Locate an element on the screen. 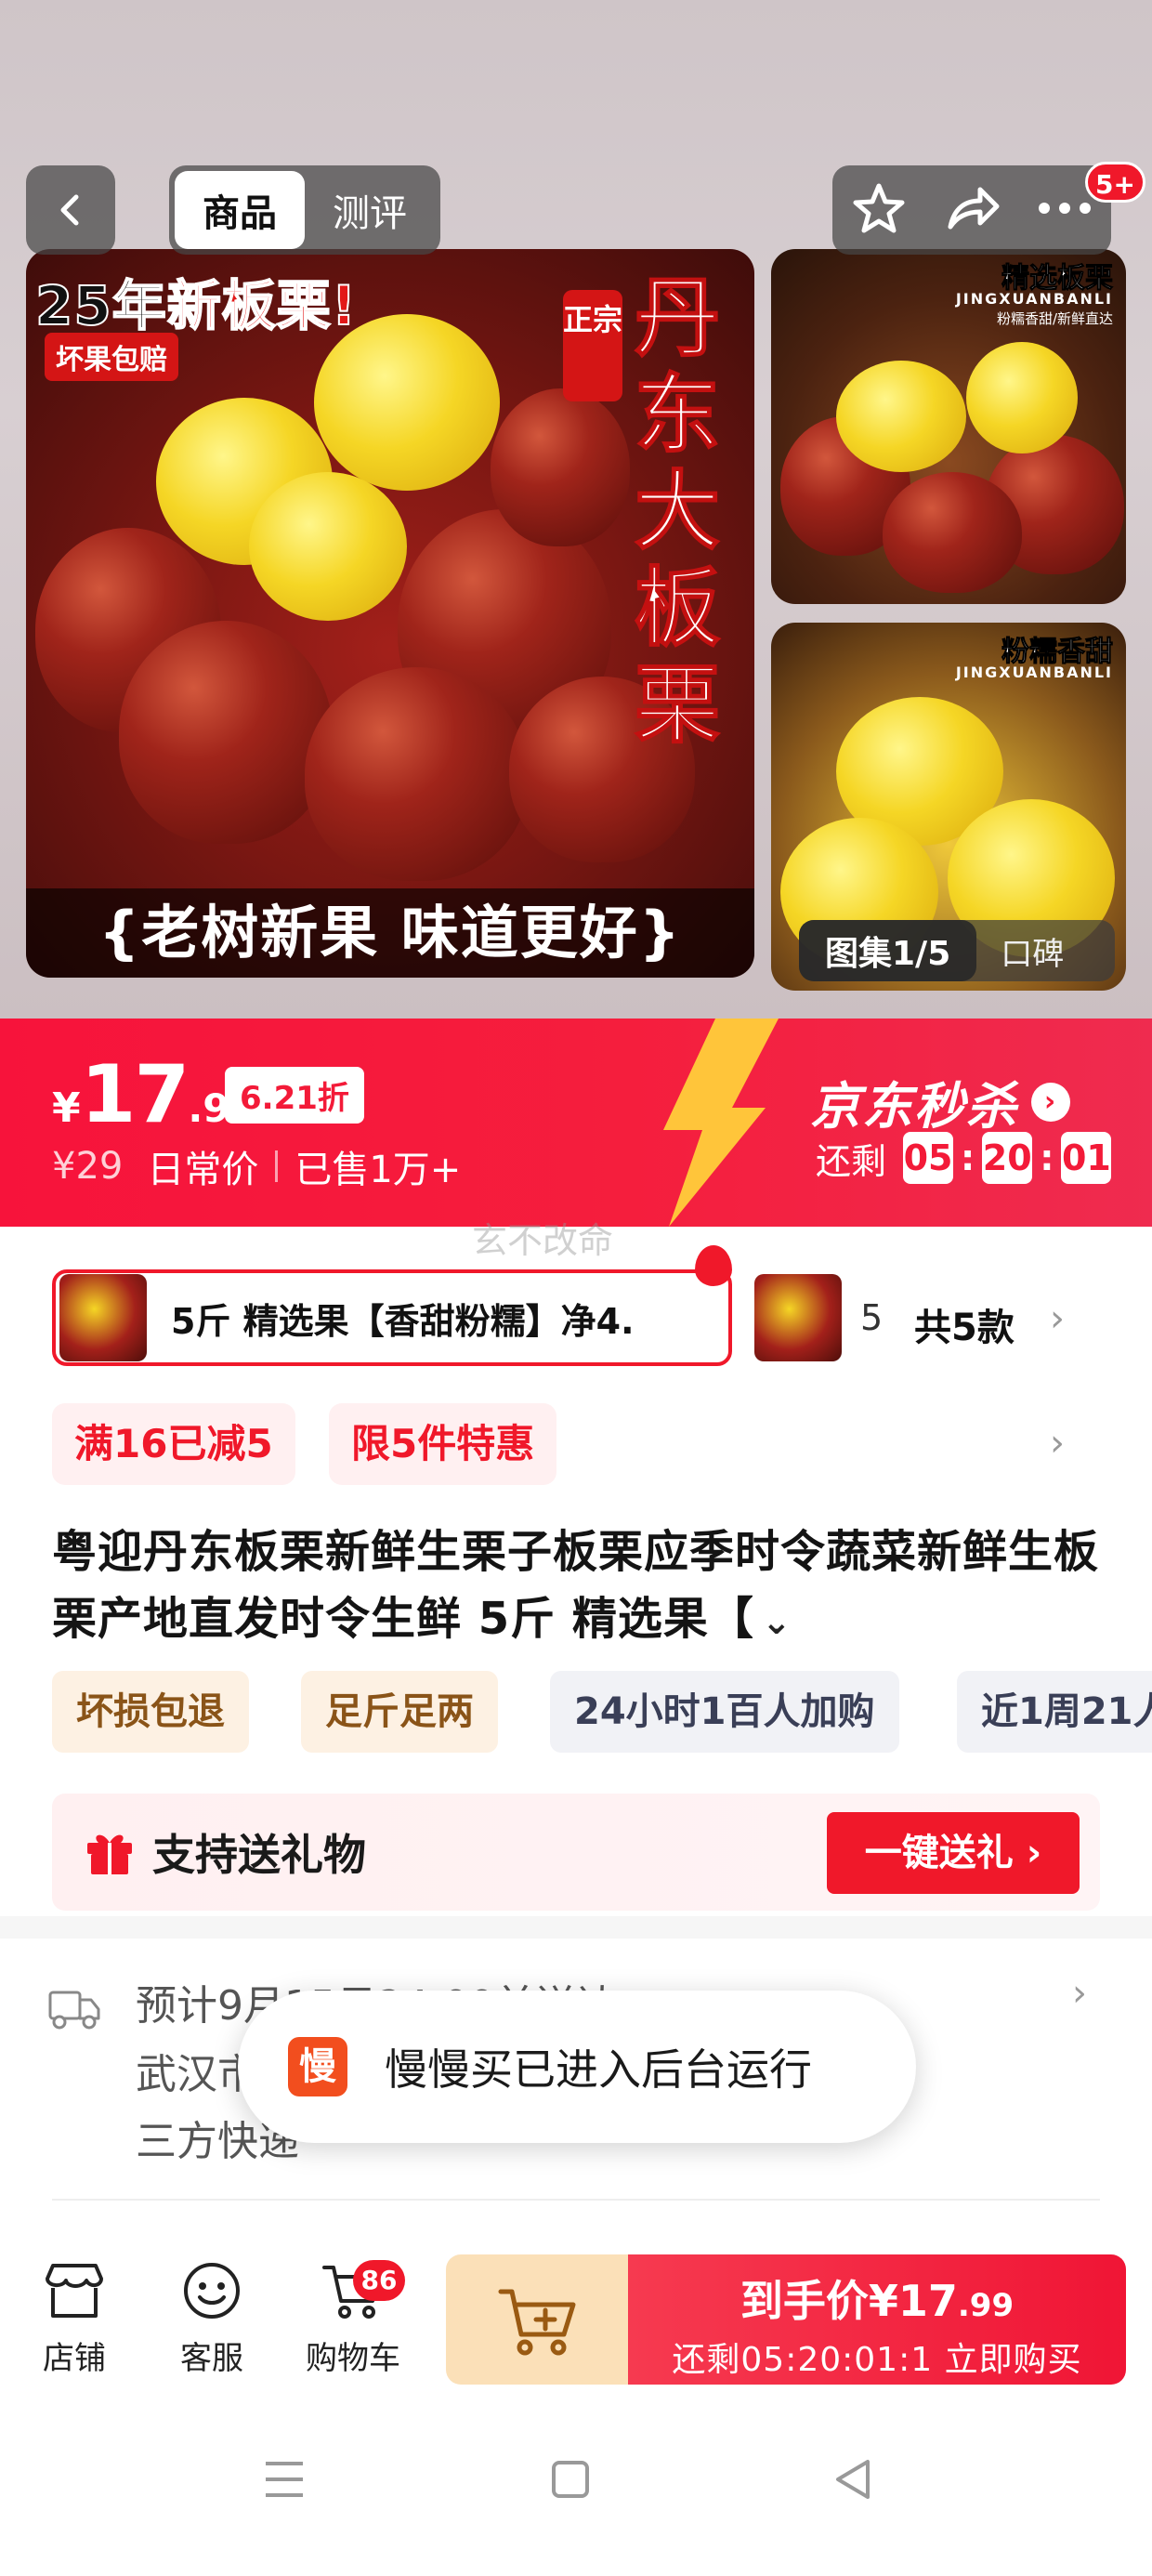 This screenshot has height=2576, width=1152. feature-tag: 近1周21人 is located at coordinates (1054, 1712).